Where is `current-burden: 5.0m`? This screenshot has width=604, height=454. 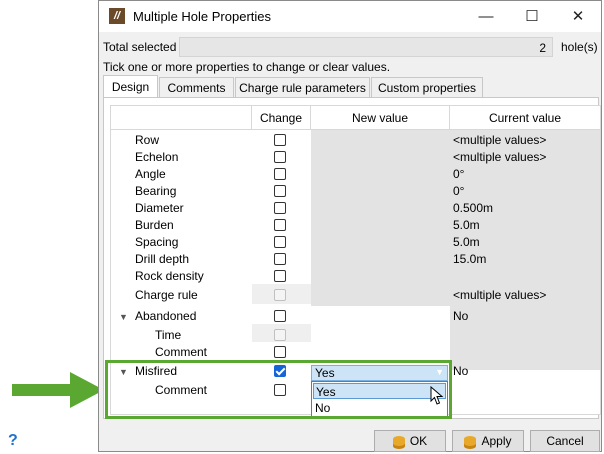
current-burden: 5.0m is located at coordinates (466, 225).